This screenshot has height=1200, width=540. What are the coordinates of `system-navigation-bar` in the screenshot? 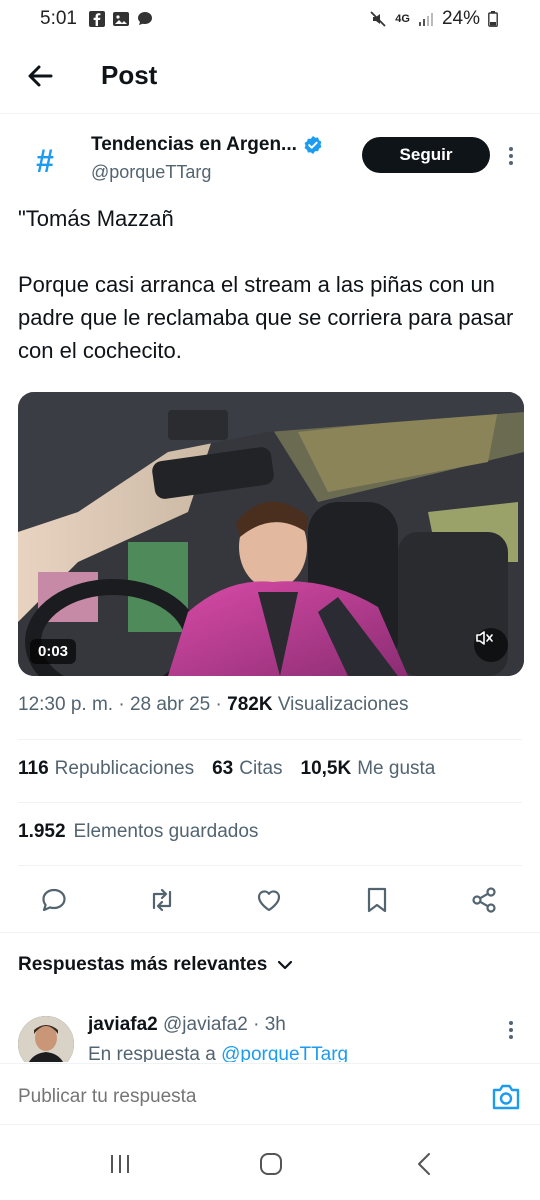 It's located at (270, 1163).